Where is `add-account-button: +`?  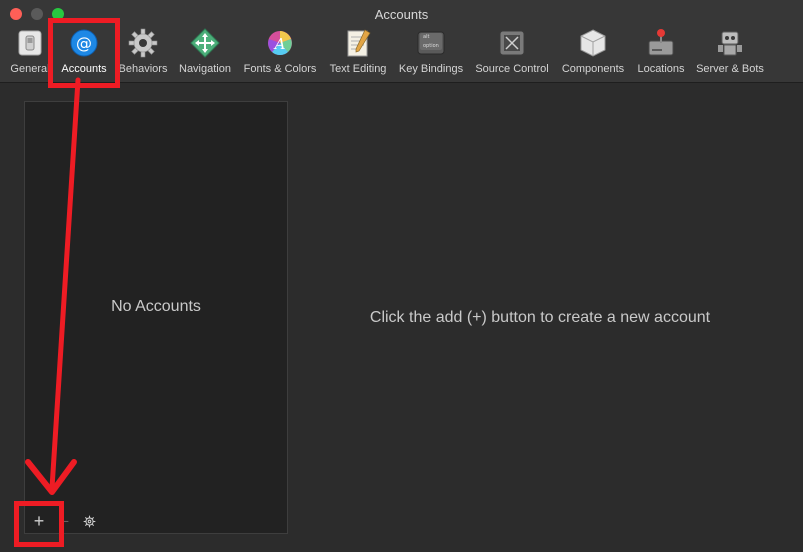 add-account-button: + is located at coordinates (39, 521).